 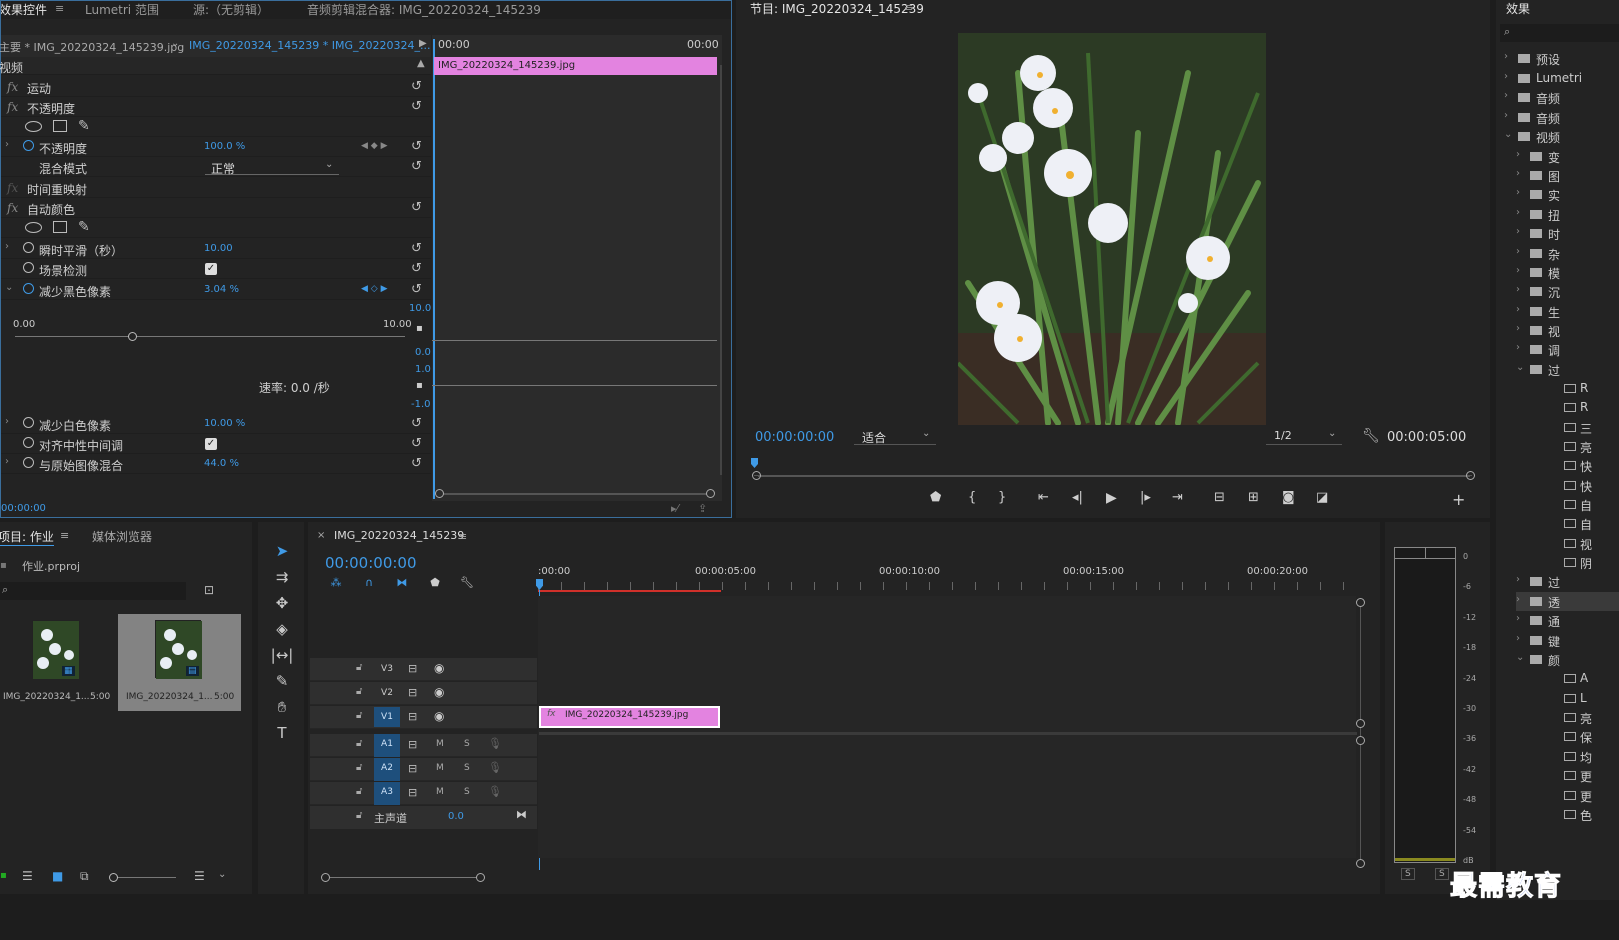 What do you see at coordinates (218, 248) in the screenshot?
I see `smooth-value: 10.00` at bounding box center [218, 248].